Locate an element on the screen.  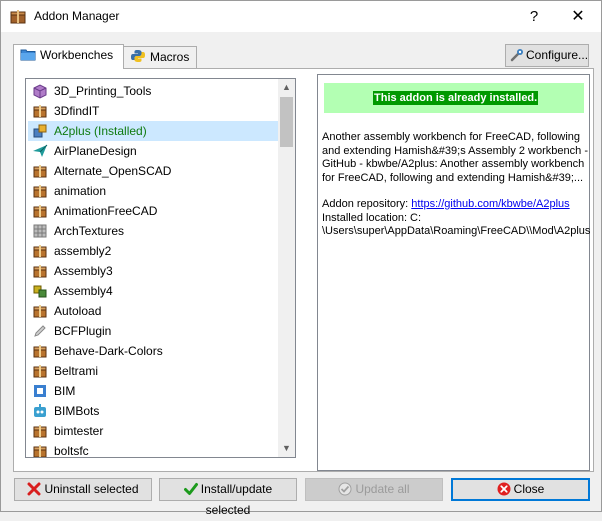
close-icon: ✕ is located at coordinates (578, 16).